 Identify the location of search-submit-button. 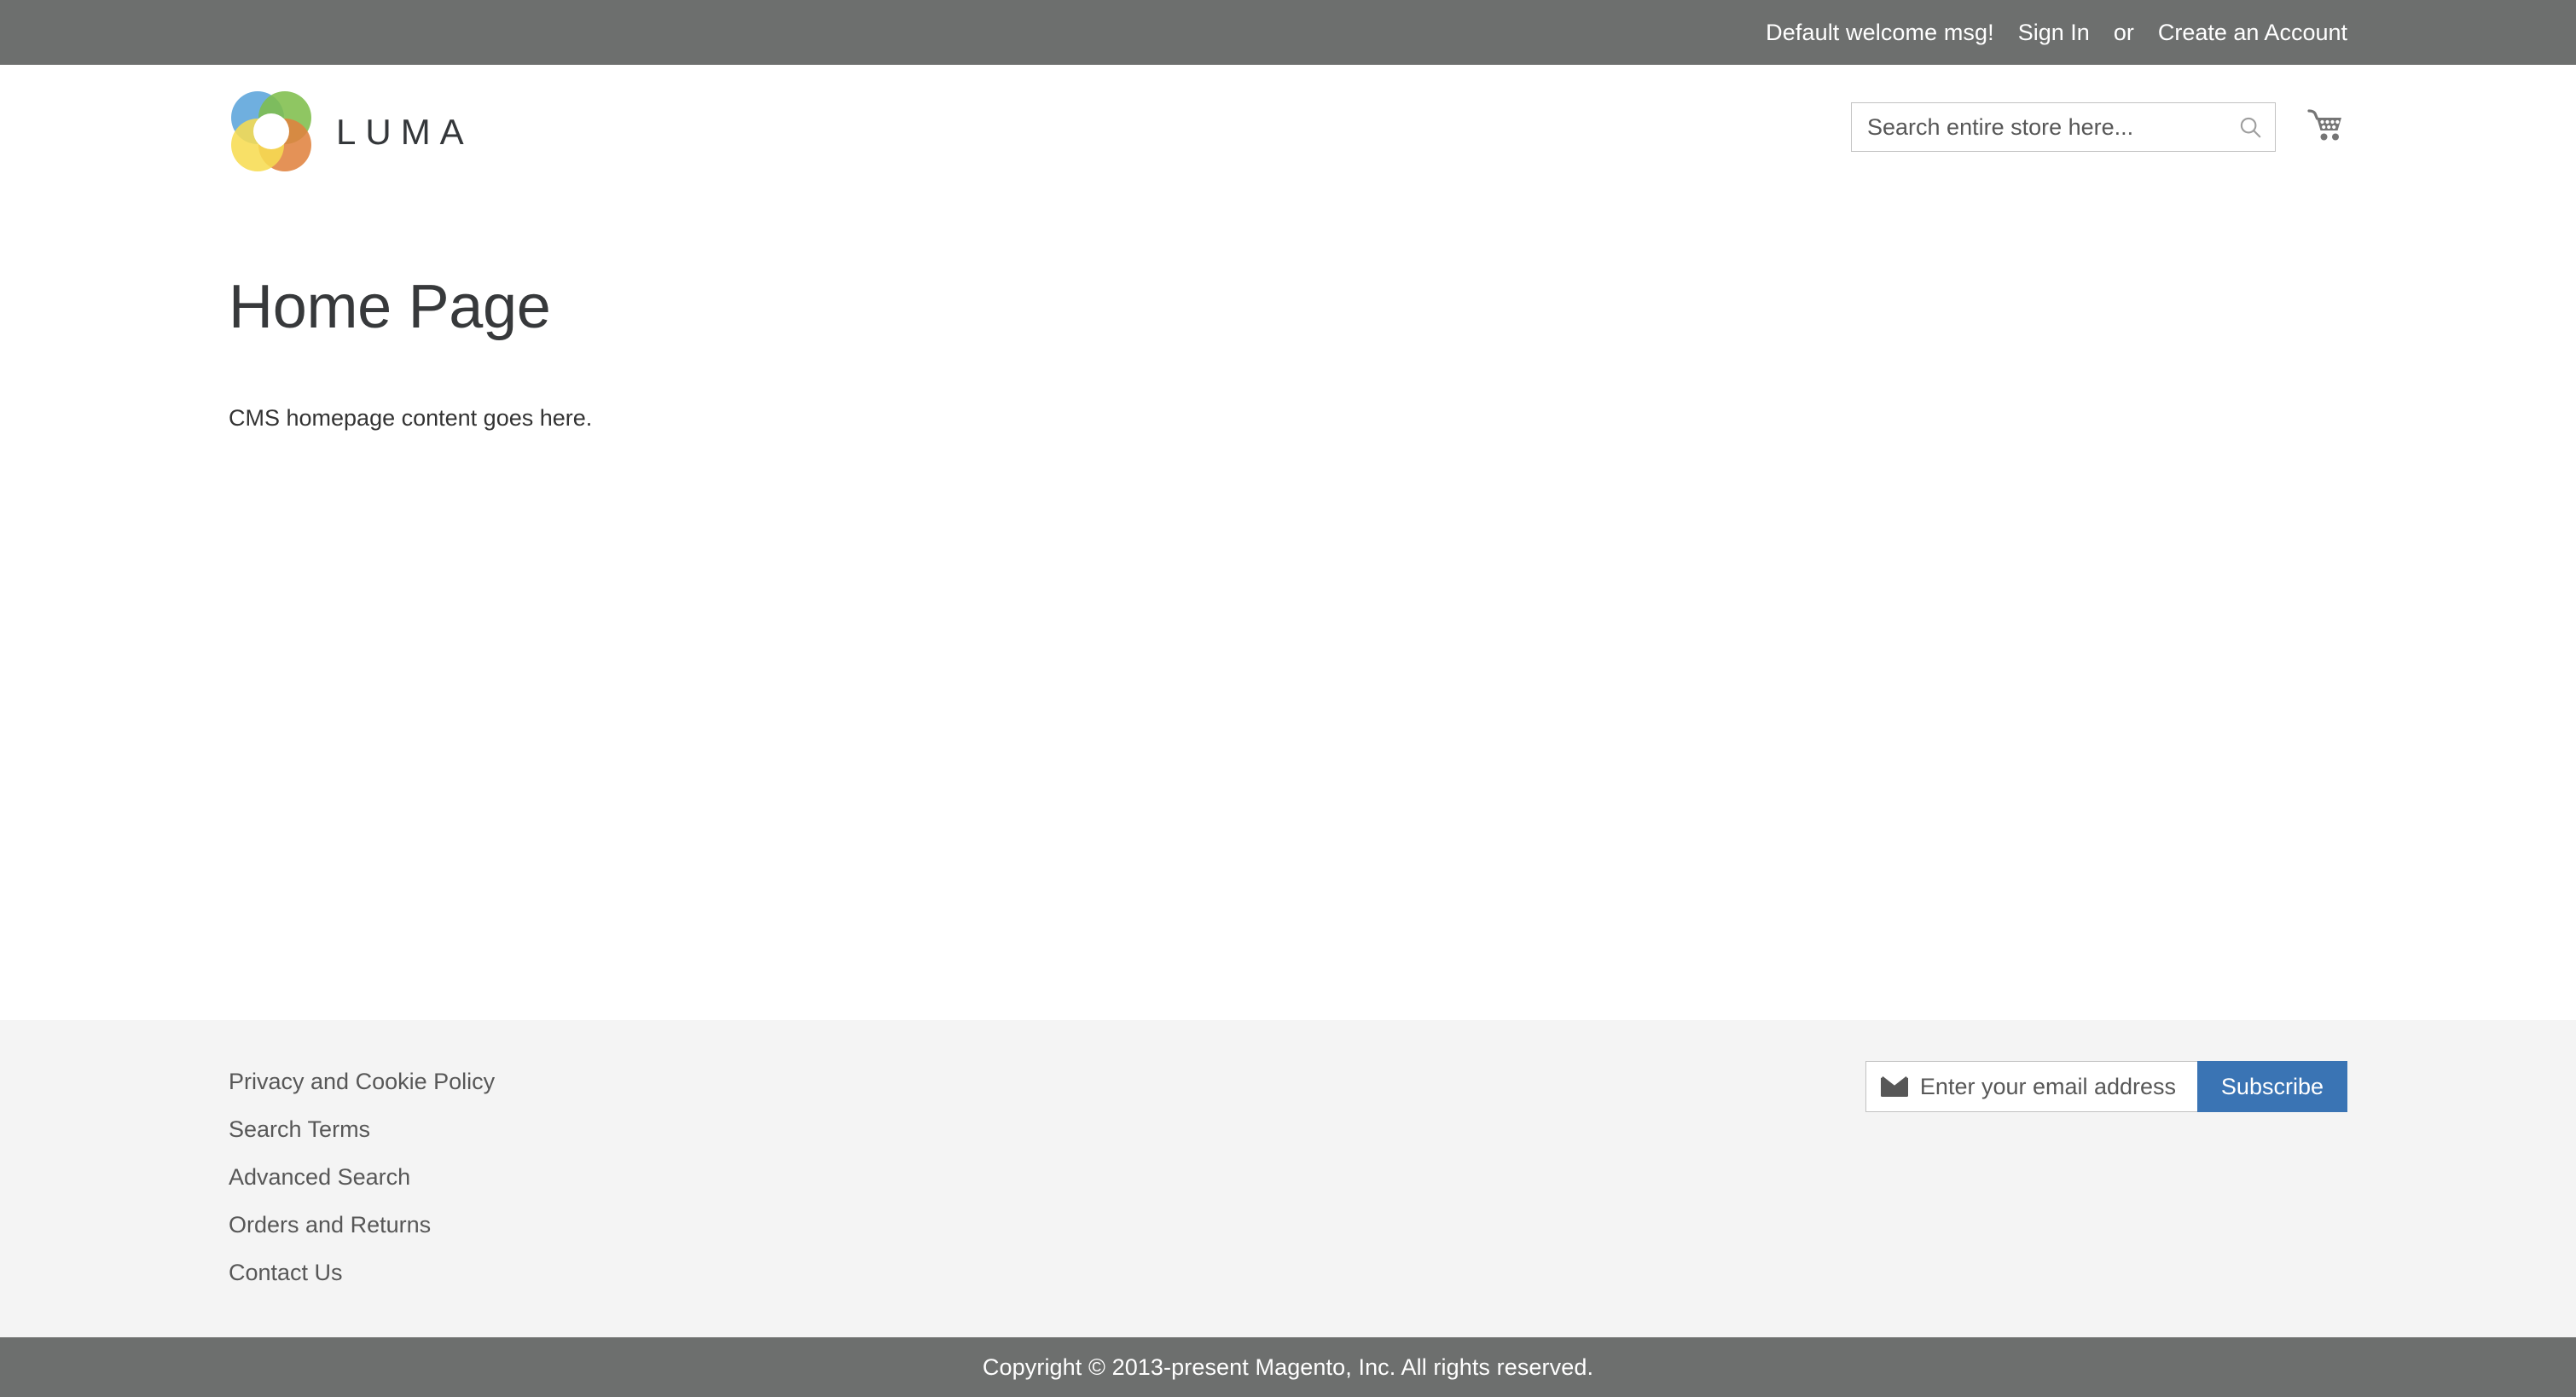
(2250, 127).